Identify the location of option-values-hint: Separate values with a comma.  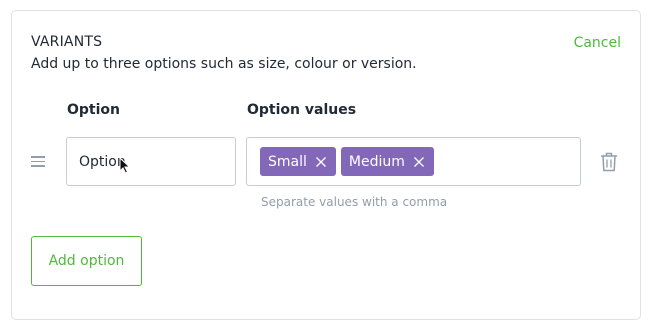
(354, 202).